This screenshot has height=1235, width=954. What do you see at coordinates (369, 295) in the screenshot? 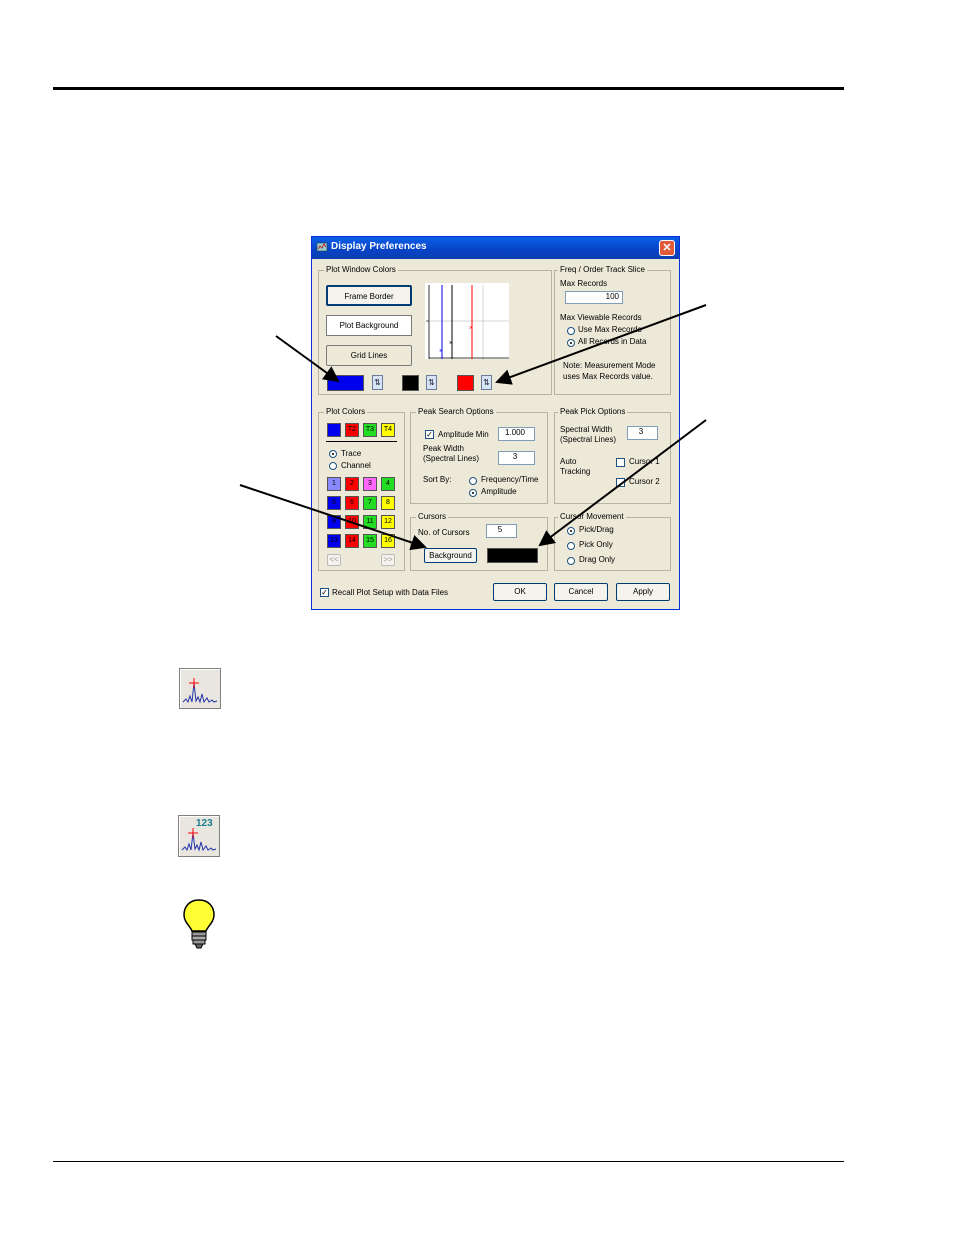
I see `frame-border-button: Frame Border` at bounding box center [369, 295].